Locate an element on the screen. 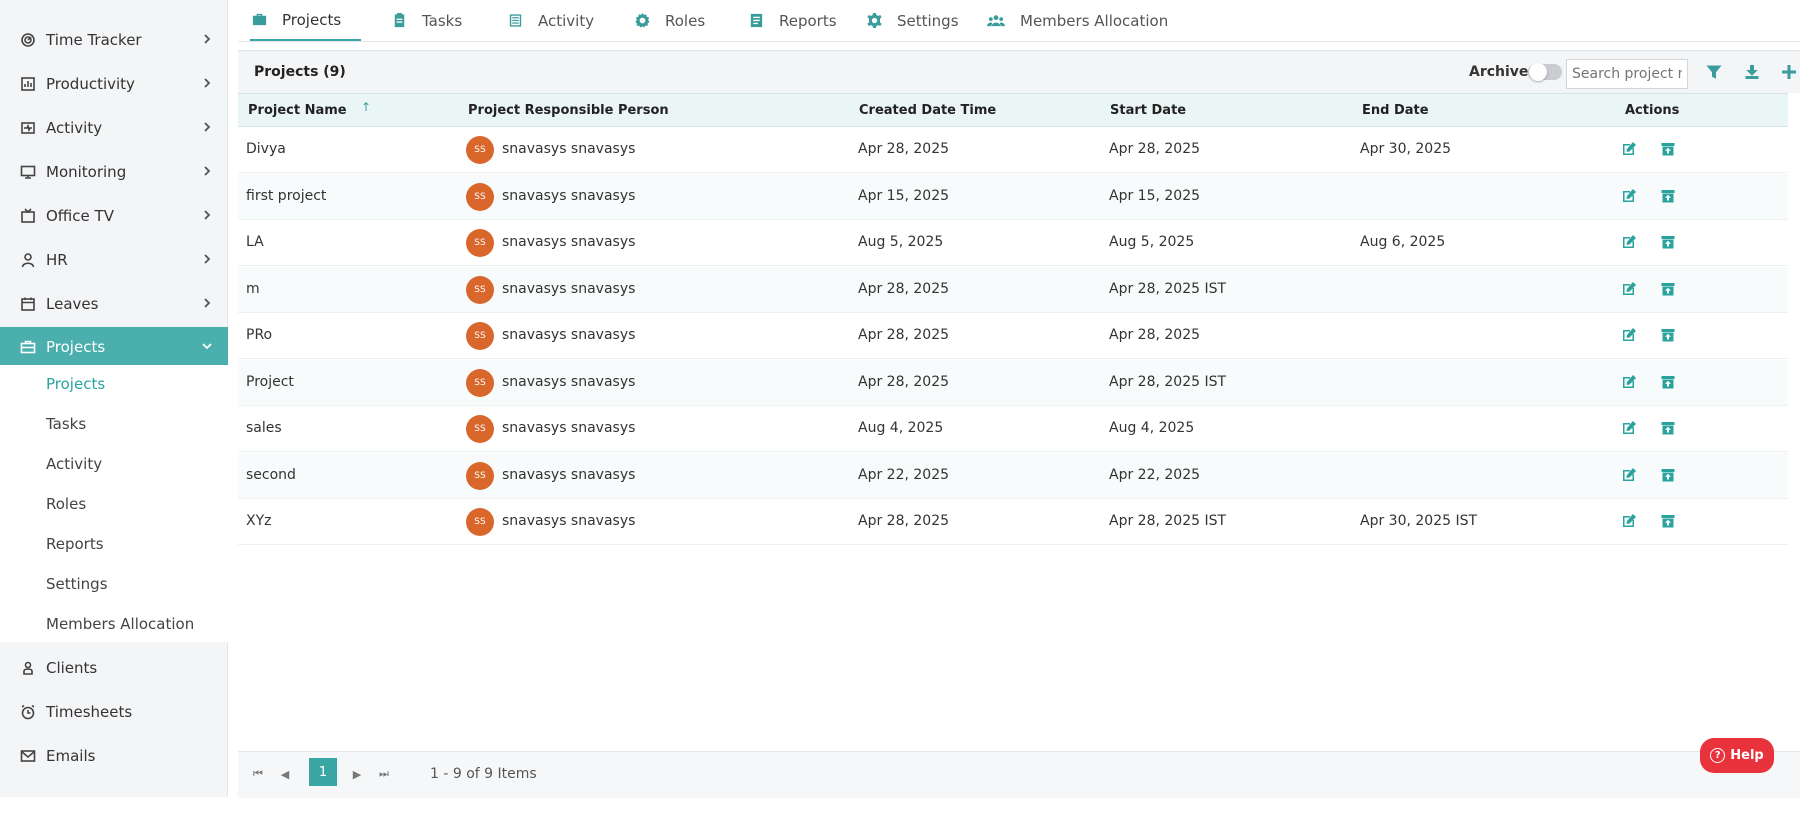 The height and width of the screenshot is (815, 1800). sidebar-item-time-tracker: Time Tracker is located at coordinates (114, 40).